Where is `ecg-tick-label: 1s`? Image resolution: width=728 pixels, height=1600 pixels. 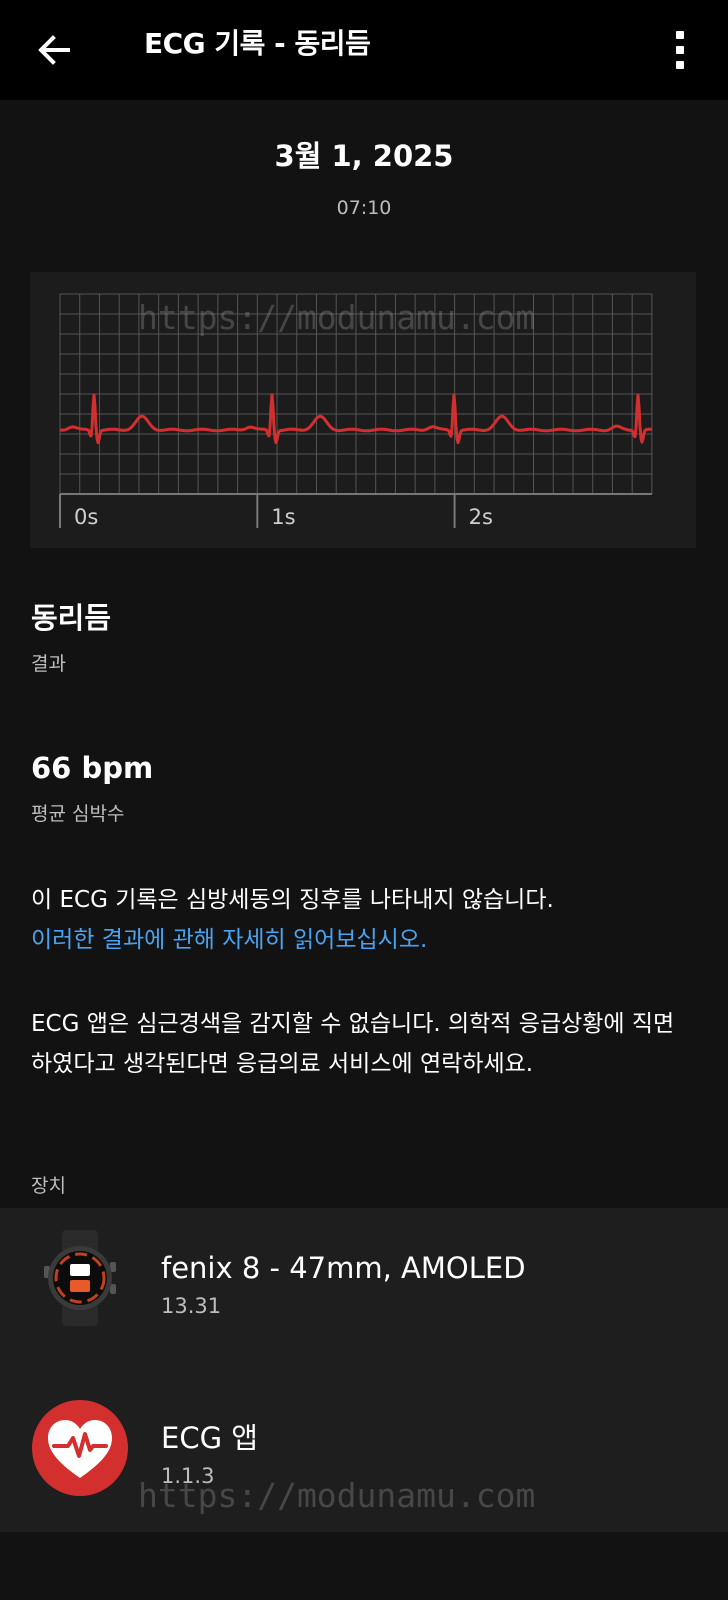 ecg-tick-label: 1s is located at coordinates (283, 517).